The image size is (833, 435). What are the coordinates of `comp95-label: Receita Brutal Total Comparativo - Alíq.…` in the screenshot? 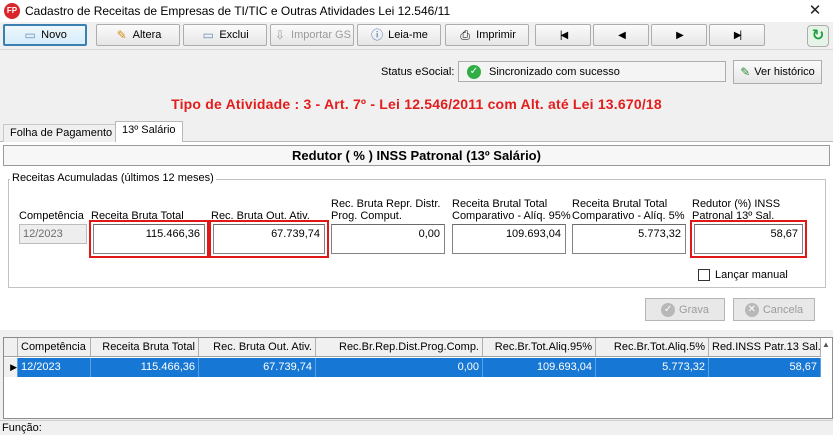 It's located at (511, 210).